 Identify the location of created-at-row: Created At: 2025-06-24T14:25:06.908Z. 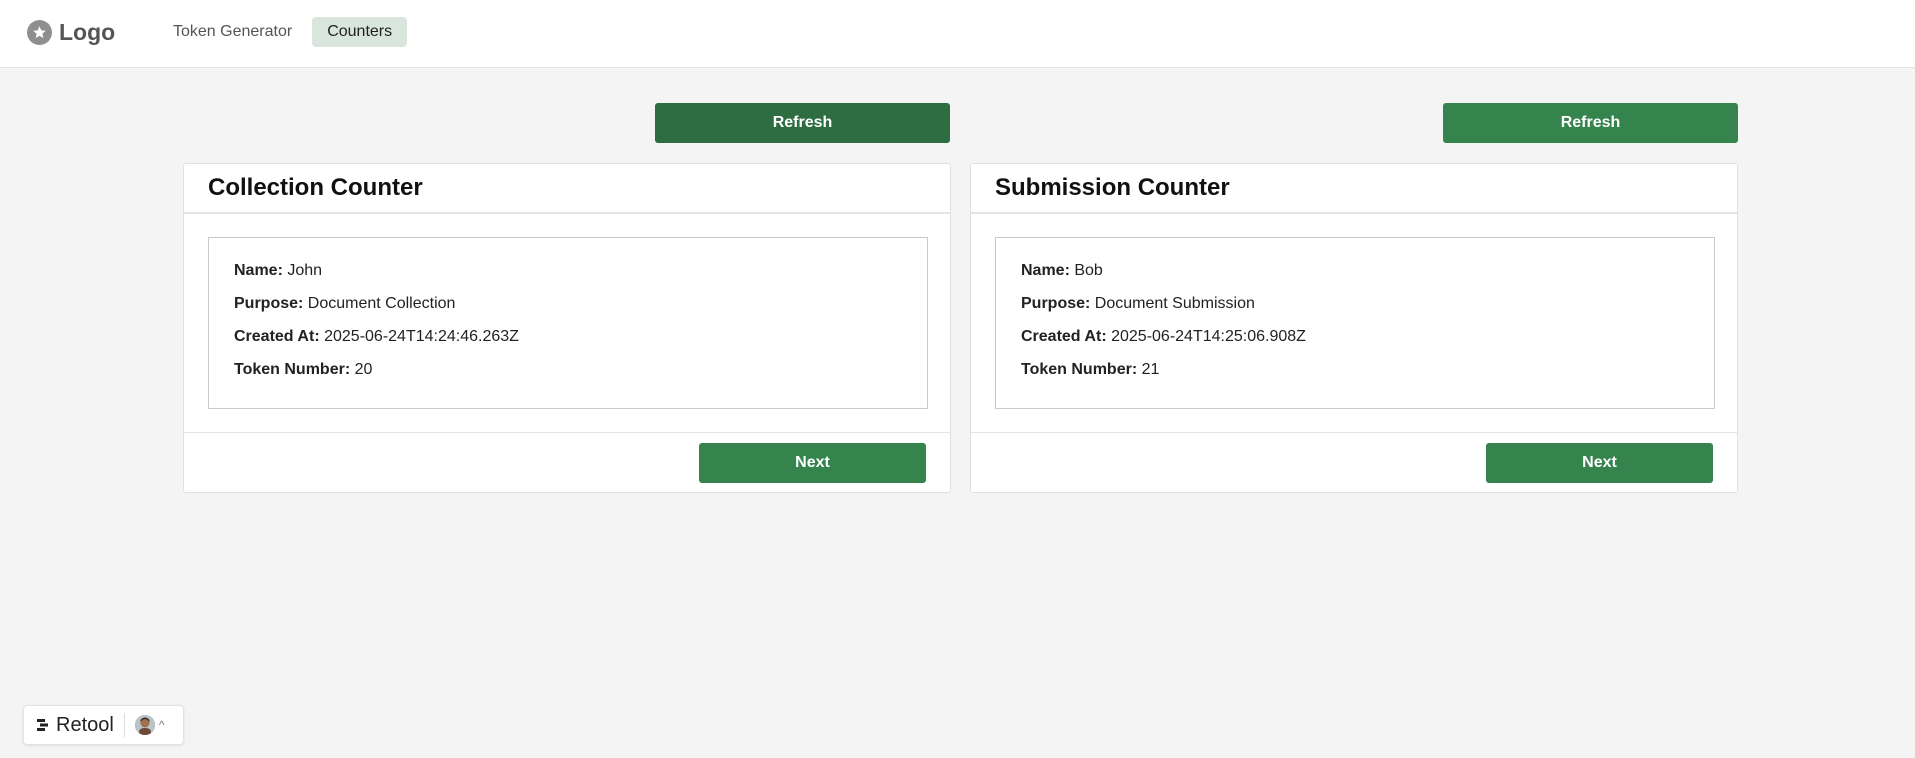
(1355, 343).